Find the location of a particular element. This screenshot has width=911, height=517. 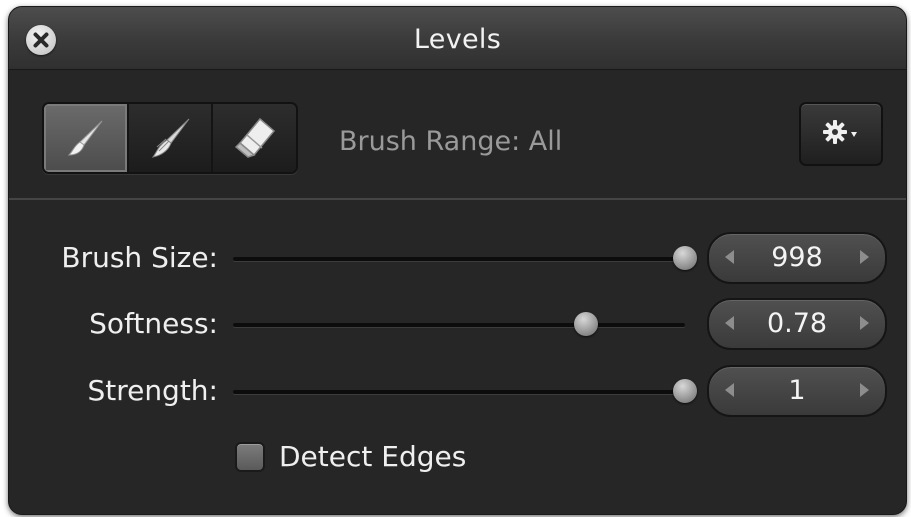

strength-label: Strength: is located at coordinates (152, 390).